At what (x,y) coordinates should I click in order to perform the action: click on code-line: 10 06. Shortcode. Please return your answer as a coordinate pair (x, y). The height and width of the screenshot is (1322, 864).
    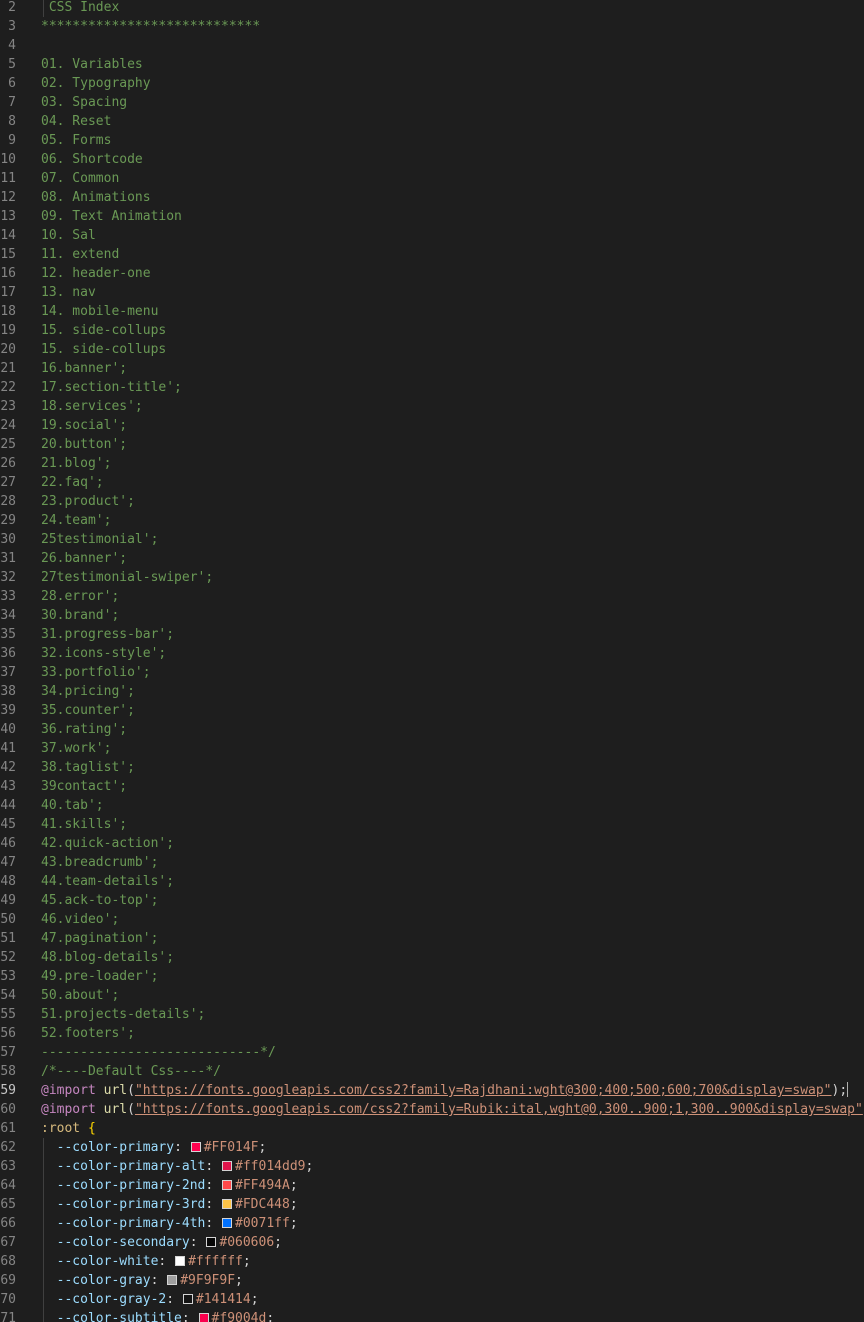
    Looking at the image, I should click on (432, 159).